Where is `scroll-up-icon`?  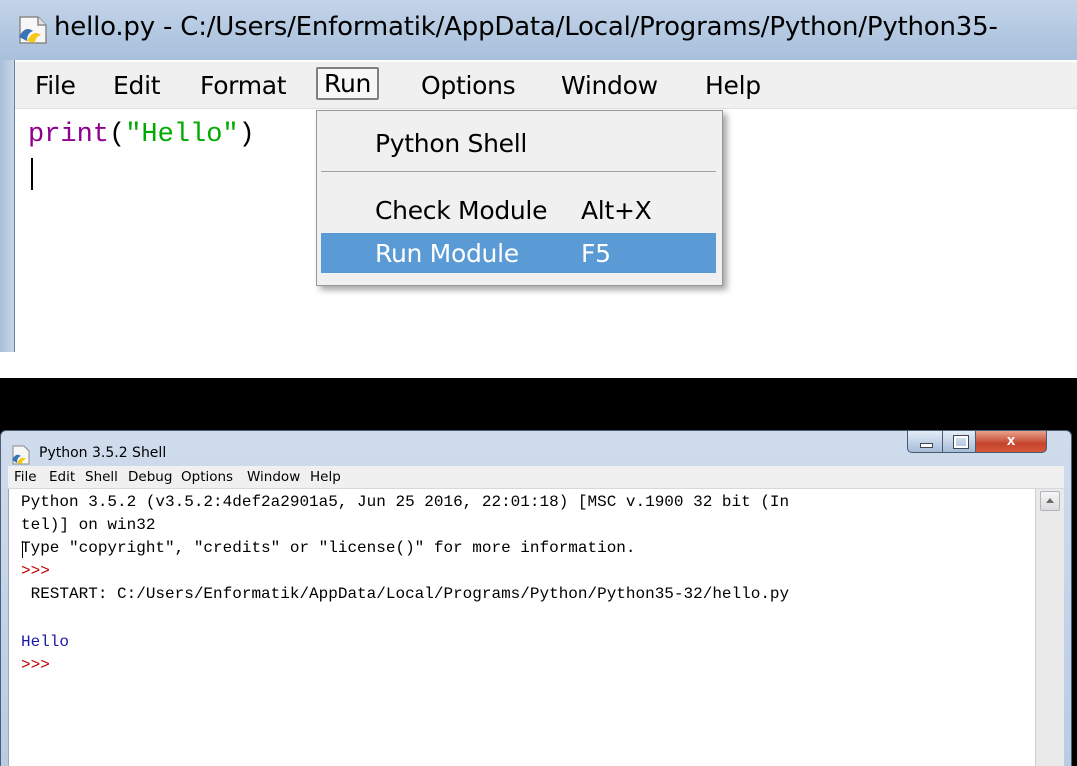
scroll-up-icon is located at coordinates (1050, 501).